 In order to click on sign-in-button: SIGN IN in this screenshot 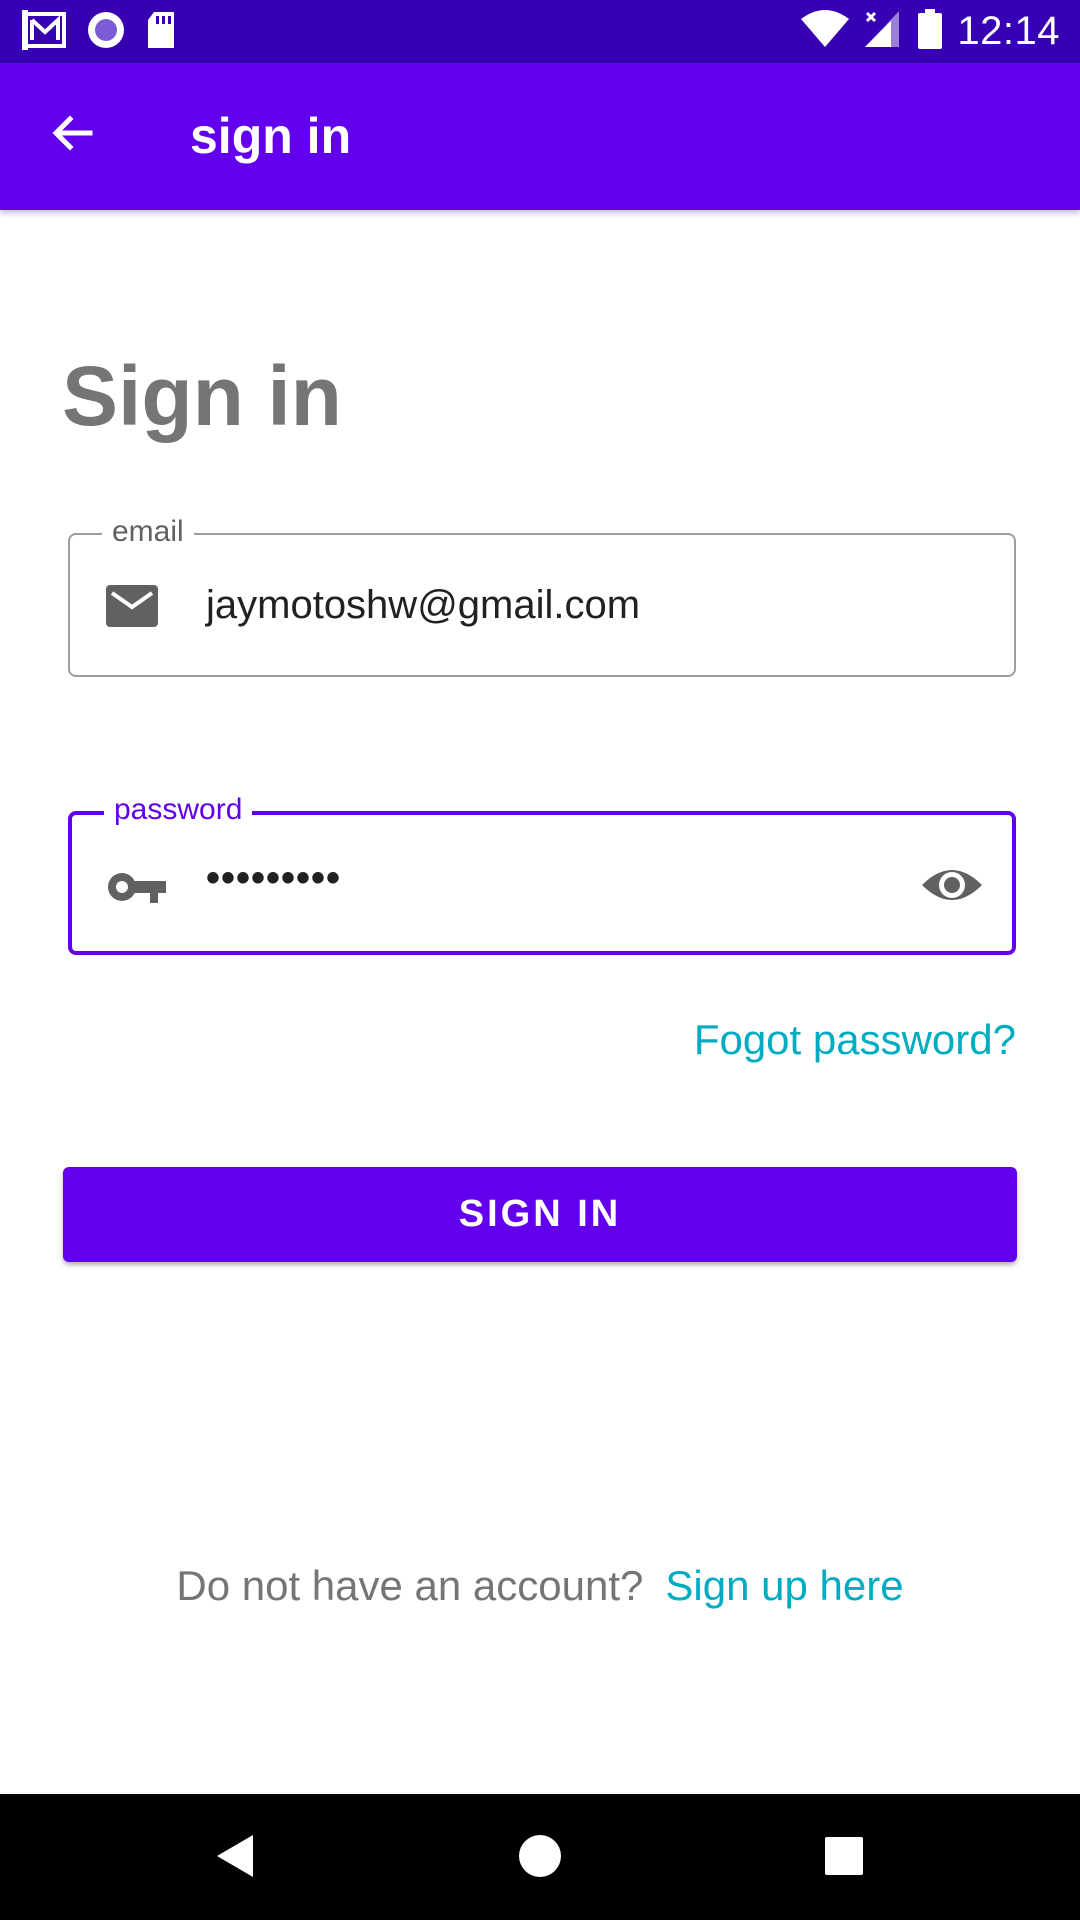, I will do `click(540, 1214)`.